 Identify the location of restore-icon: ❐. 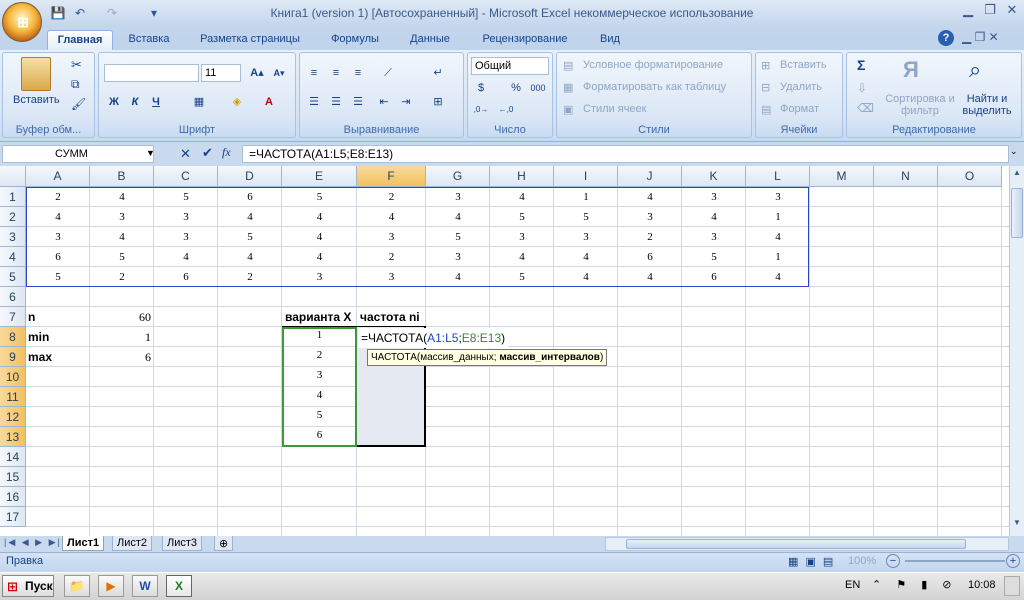
(990, 11).